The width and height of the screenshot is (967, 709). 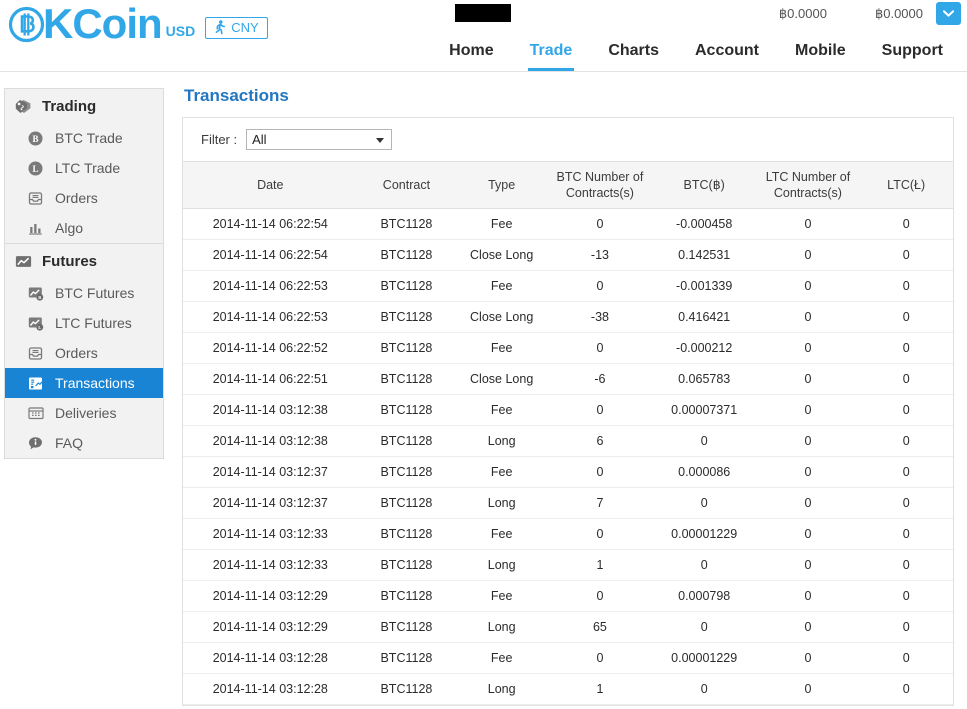 I want to click on filter-label: Filter :, so click(x=219, y=139).